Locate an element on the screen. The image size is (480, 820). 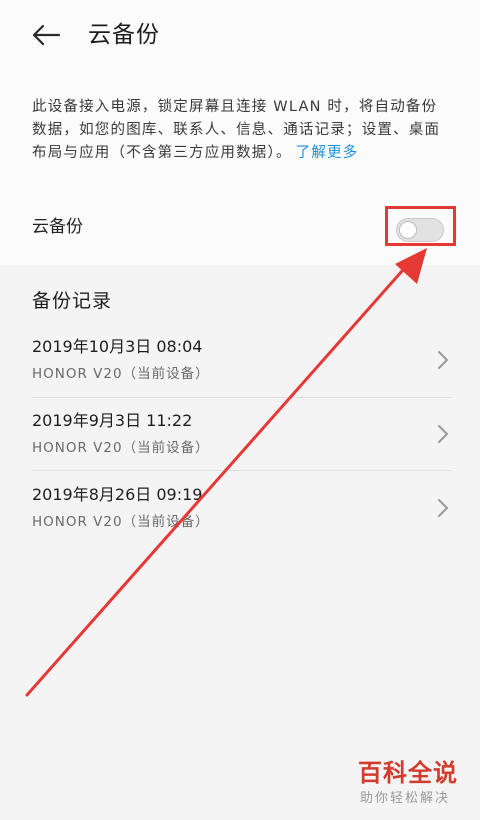
watermark-subtitle: 助你轻松解决 is located at coordinates (405, 798).